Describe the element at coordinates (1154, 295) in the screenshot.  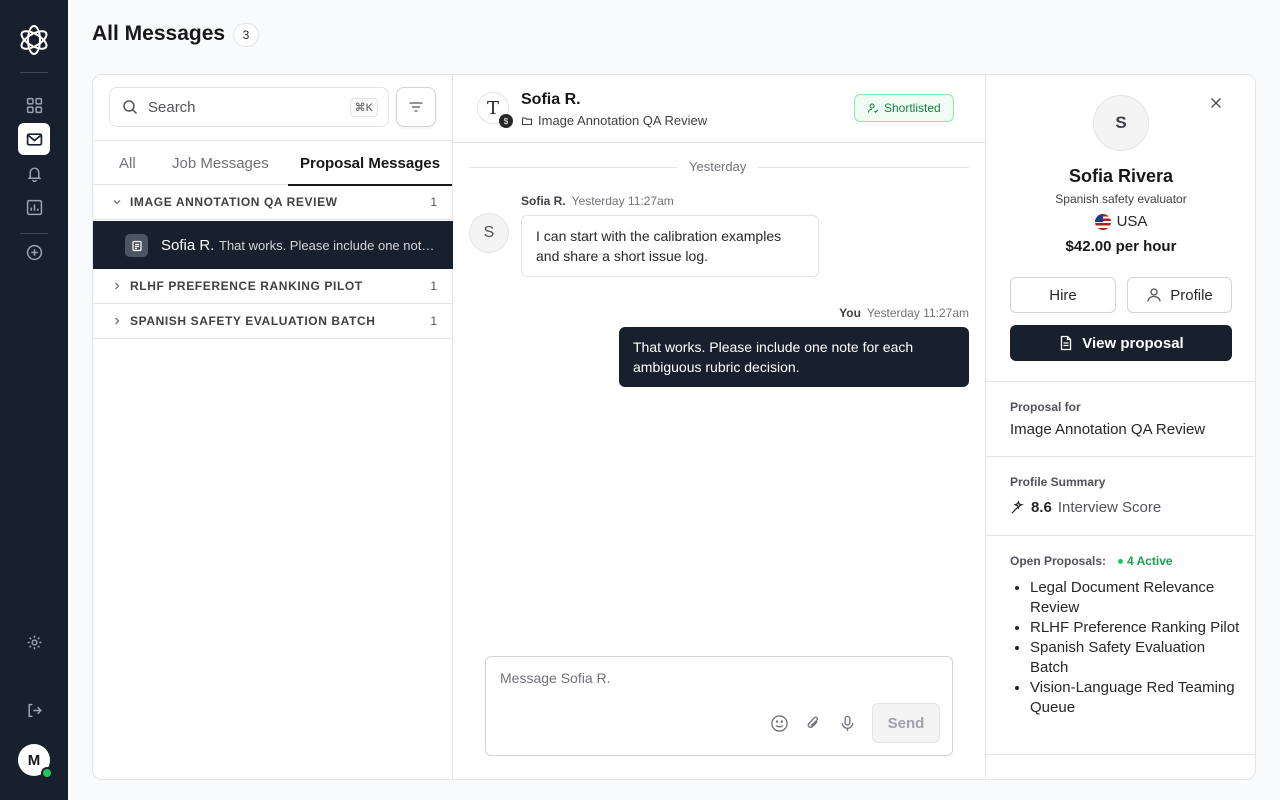
I see `user-icon` at that location.